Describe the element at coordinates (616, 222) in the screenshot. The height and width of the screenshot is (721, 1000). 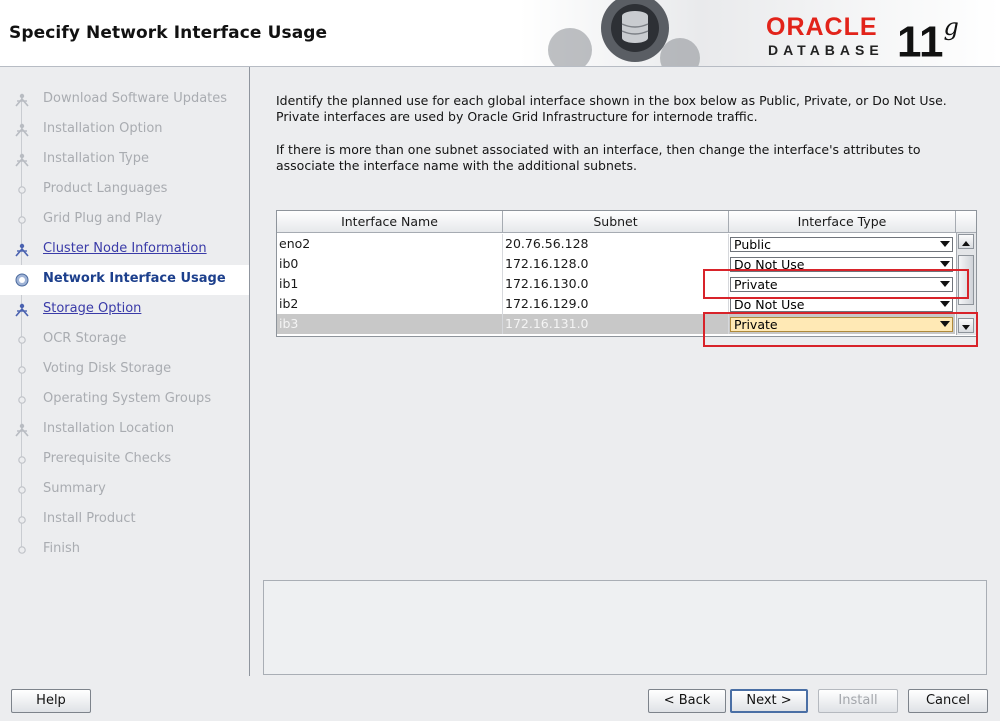
I see `column-header-subnet: Subnet` at that location.